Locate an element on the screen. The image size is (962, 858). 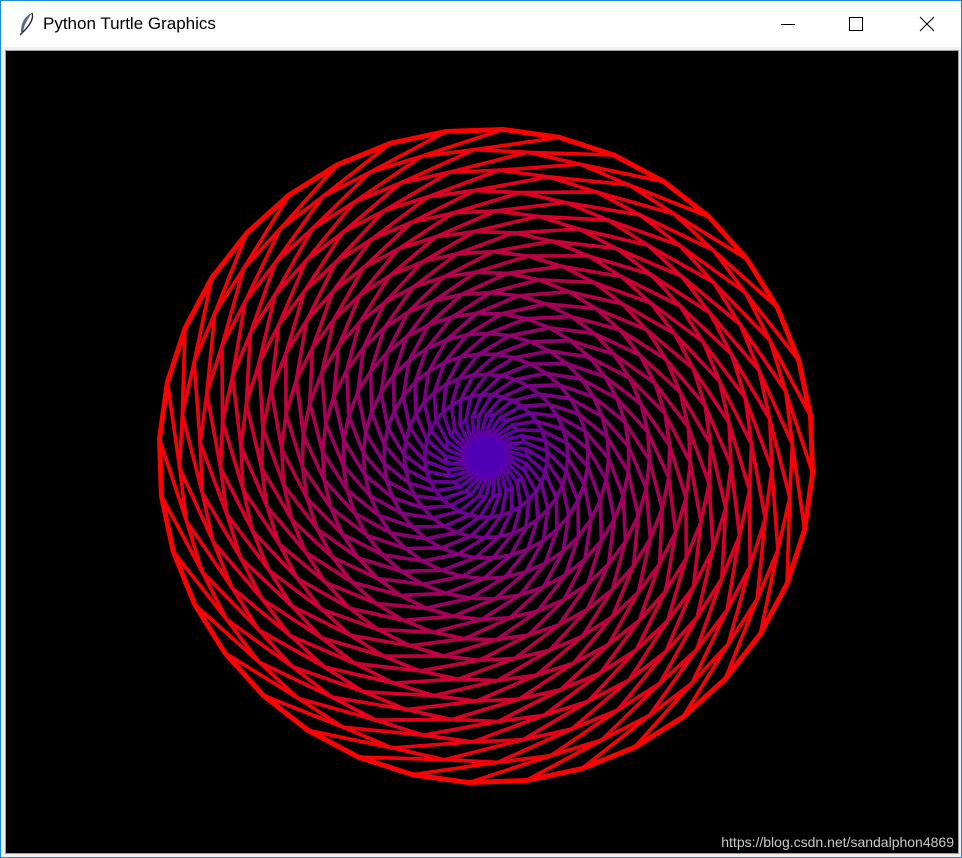
close-icon is located at coordinates (927, 24).